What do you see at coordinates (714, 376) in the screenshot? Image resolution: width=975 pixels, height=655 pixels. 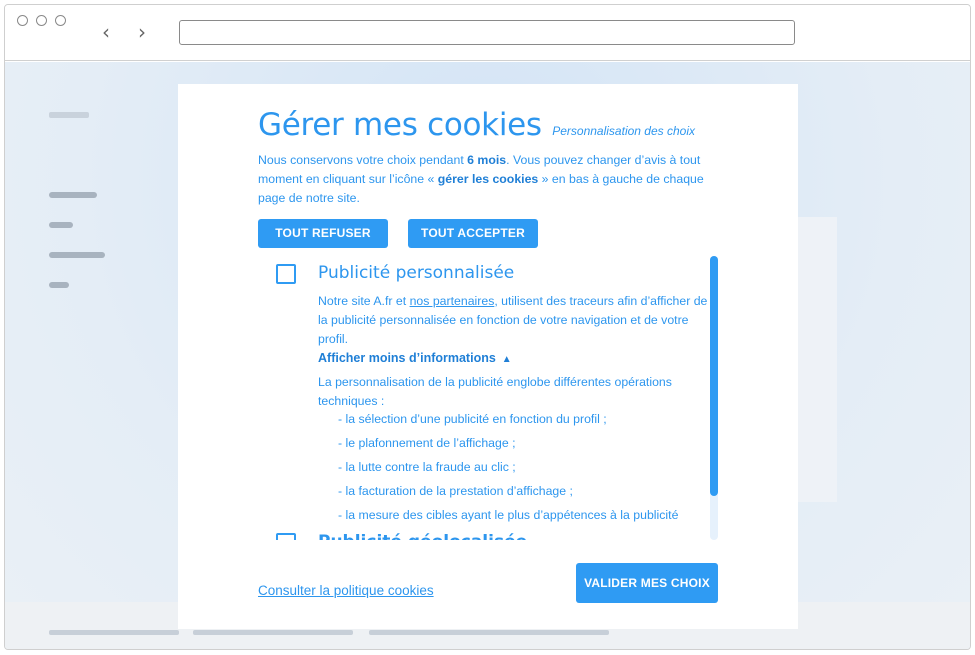 I see `scrollbar-thumb` at bounding box center [714, 376].